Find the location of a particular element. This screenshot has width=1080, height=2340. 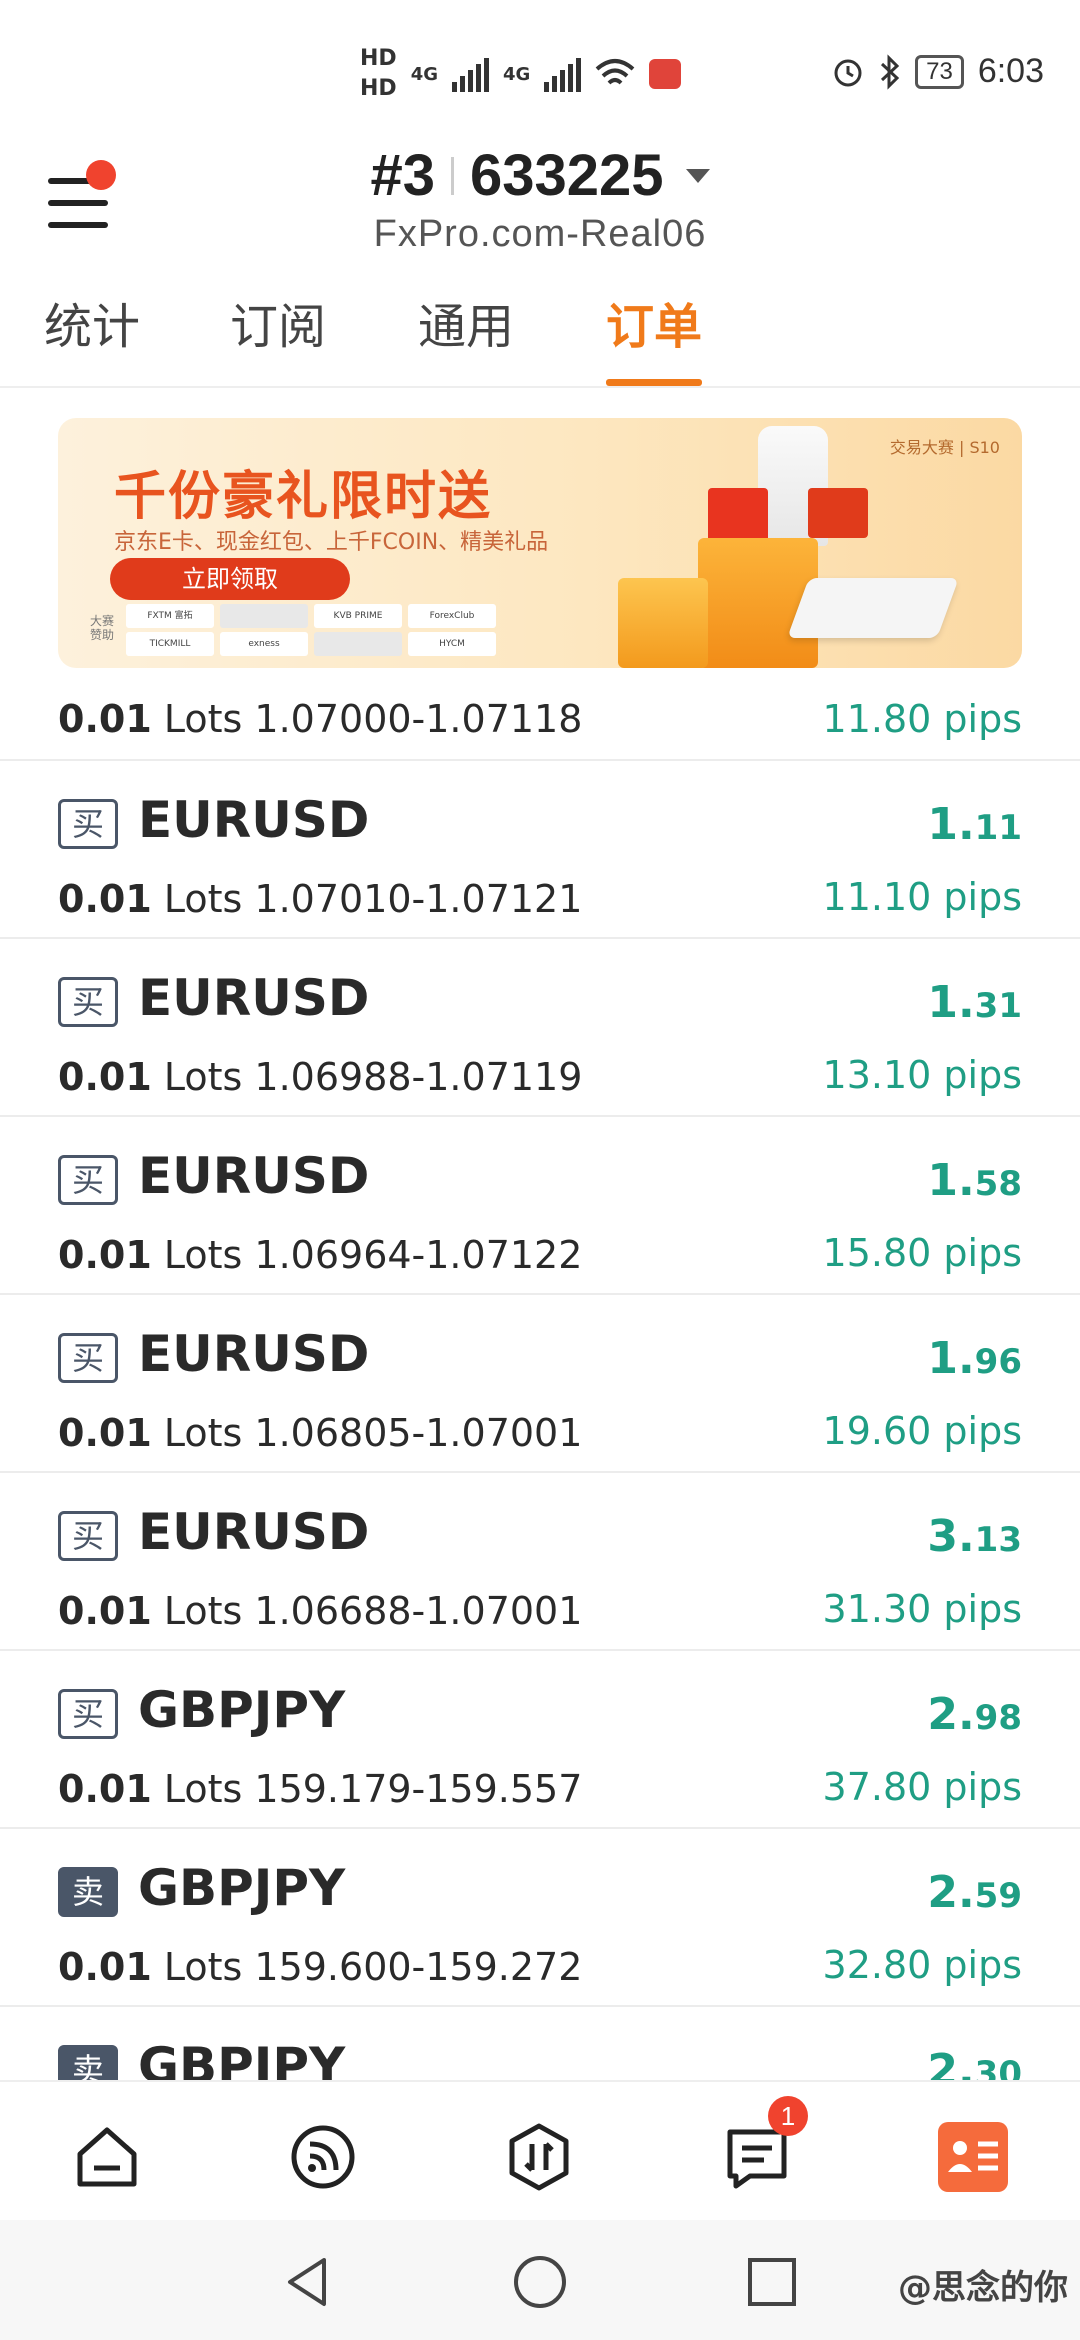

keyboard-image is located at coordinates (873, 608).